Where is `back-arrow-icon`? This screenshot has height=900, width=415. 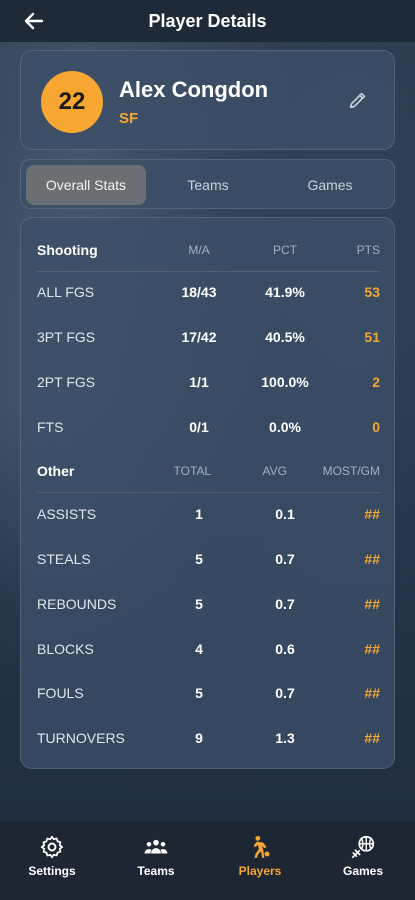
back-arrow-icon is located at coordinates (34, 21).